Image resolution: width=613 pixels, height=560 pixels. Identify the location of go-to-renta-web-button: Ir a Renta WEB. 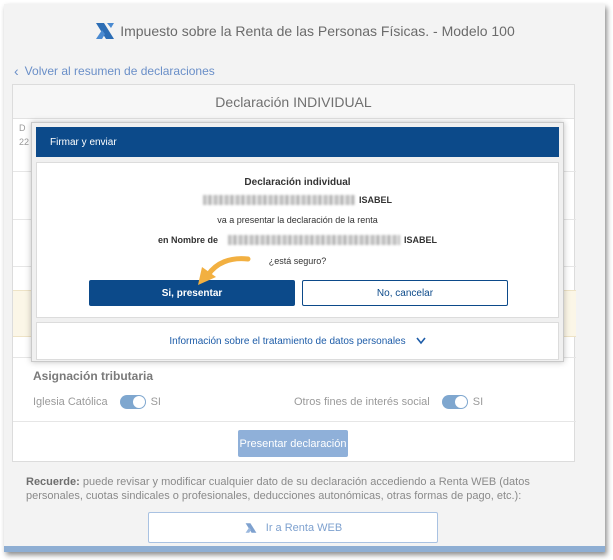
(293, 527).